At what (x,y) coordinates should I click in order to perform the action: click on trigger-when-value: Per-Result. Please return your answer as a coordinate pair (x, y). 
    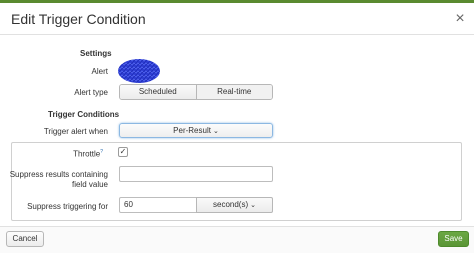
    Looking at the image, I should click on (192, 130).